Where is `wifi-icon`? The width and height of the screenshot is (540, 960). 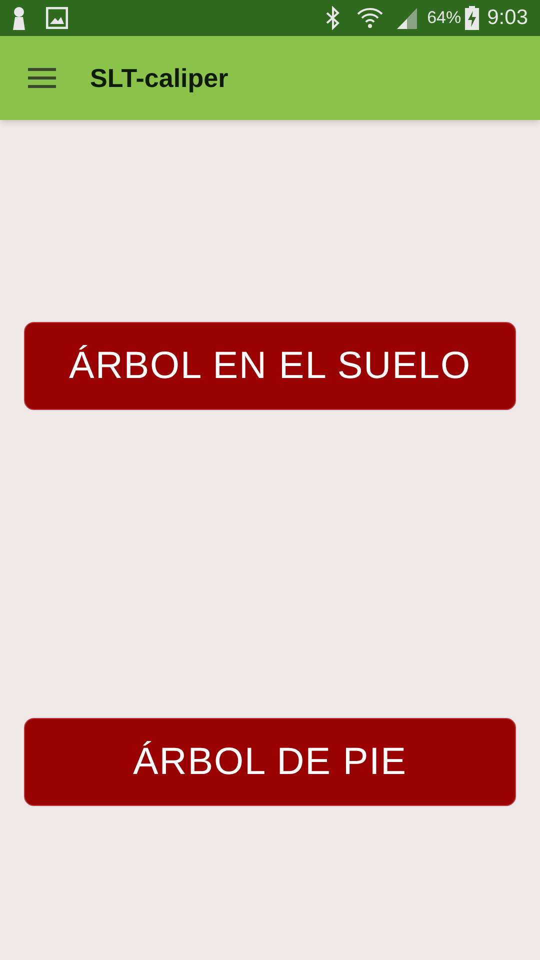
wifi-icon is located at coordinates (370, 18).